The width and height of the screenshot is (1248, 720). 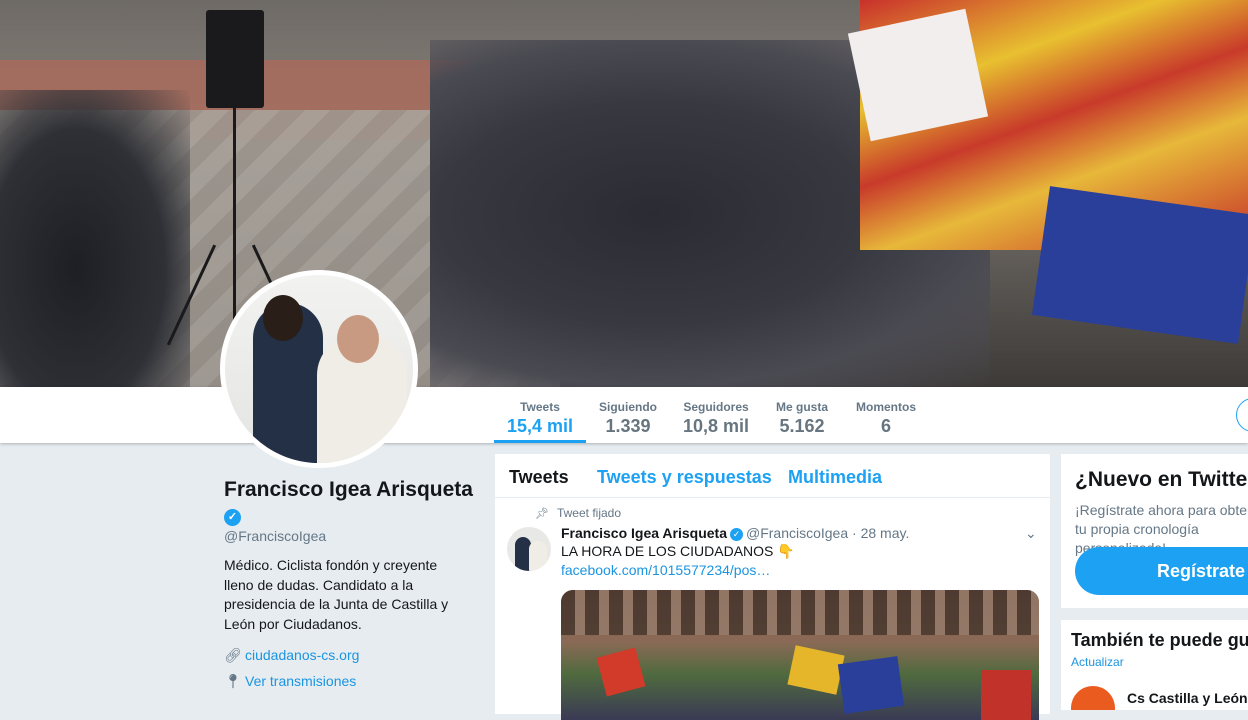 I want to click on stat-label: Me gusta, so click(x=801, y=407).